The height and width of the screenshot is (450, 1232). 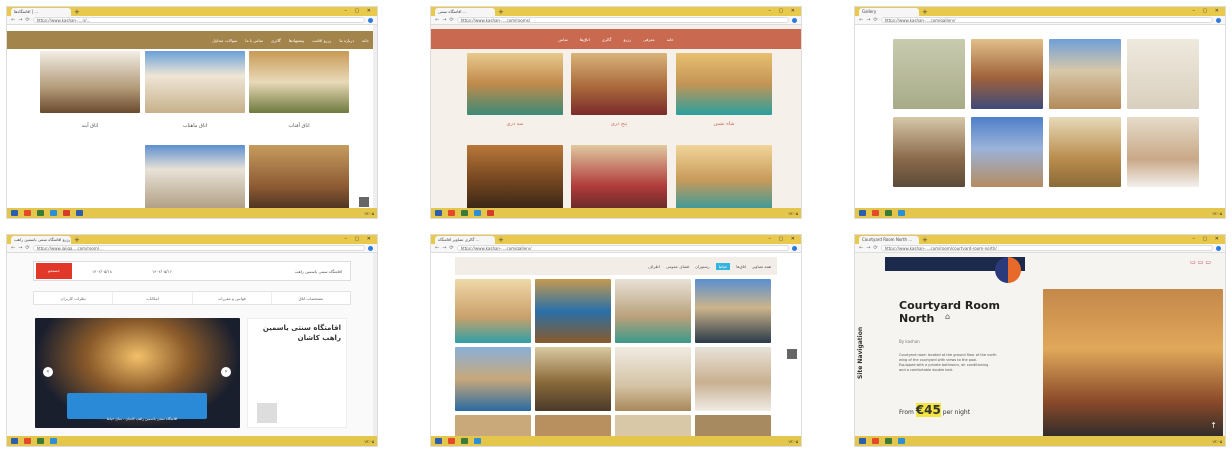 What do you see at coordinates (654, 266) in the screenshot?
I see `filter-tab: اطراف` at bounding box center [654, 266].